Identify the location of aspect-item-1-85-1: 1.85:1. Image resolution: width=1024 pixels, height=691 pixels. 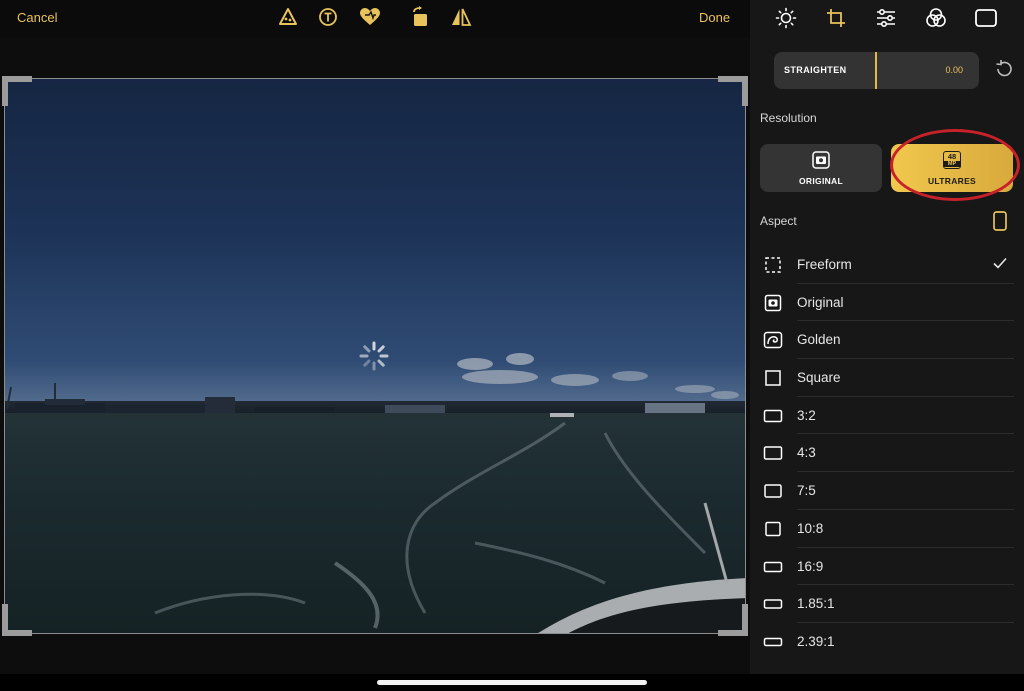
(887, 604).